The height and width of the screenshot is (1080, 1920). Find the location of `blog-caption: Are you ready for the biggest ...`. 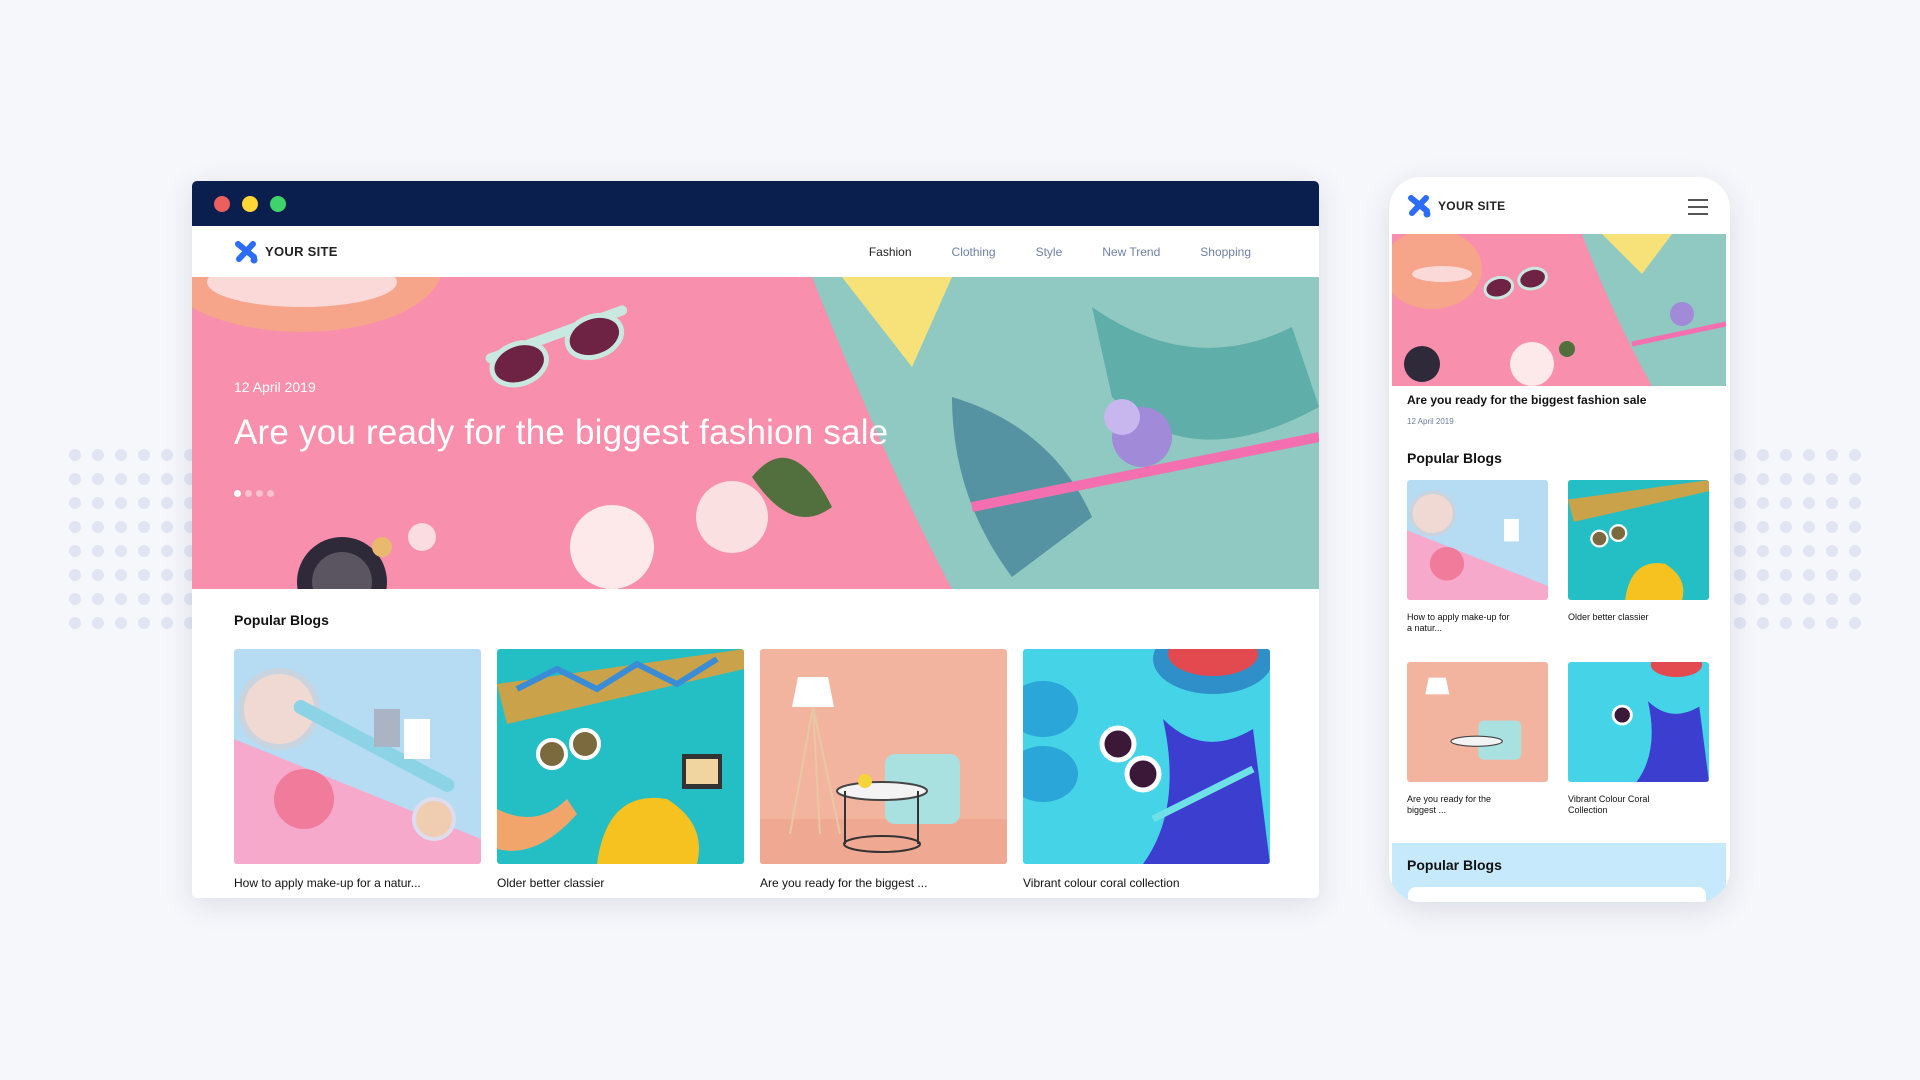

blog-caption: Are you ready for the biggest ... is located at coordinates (883, 883).